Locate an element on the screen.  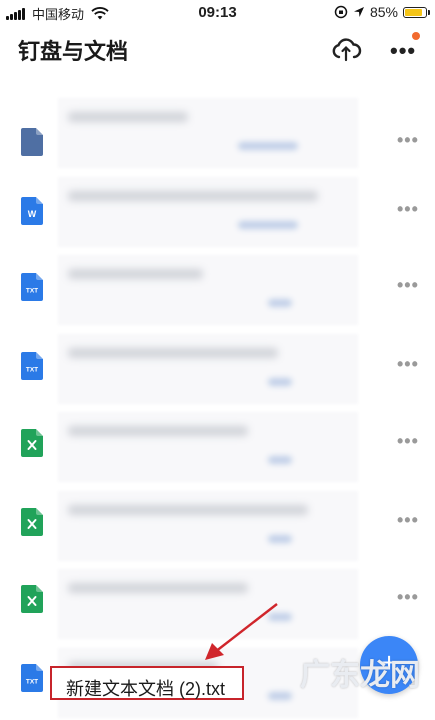
red-arrow-annotation is located at coordinates (240, 635).